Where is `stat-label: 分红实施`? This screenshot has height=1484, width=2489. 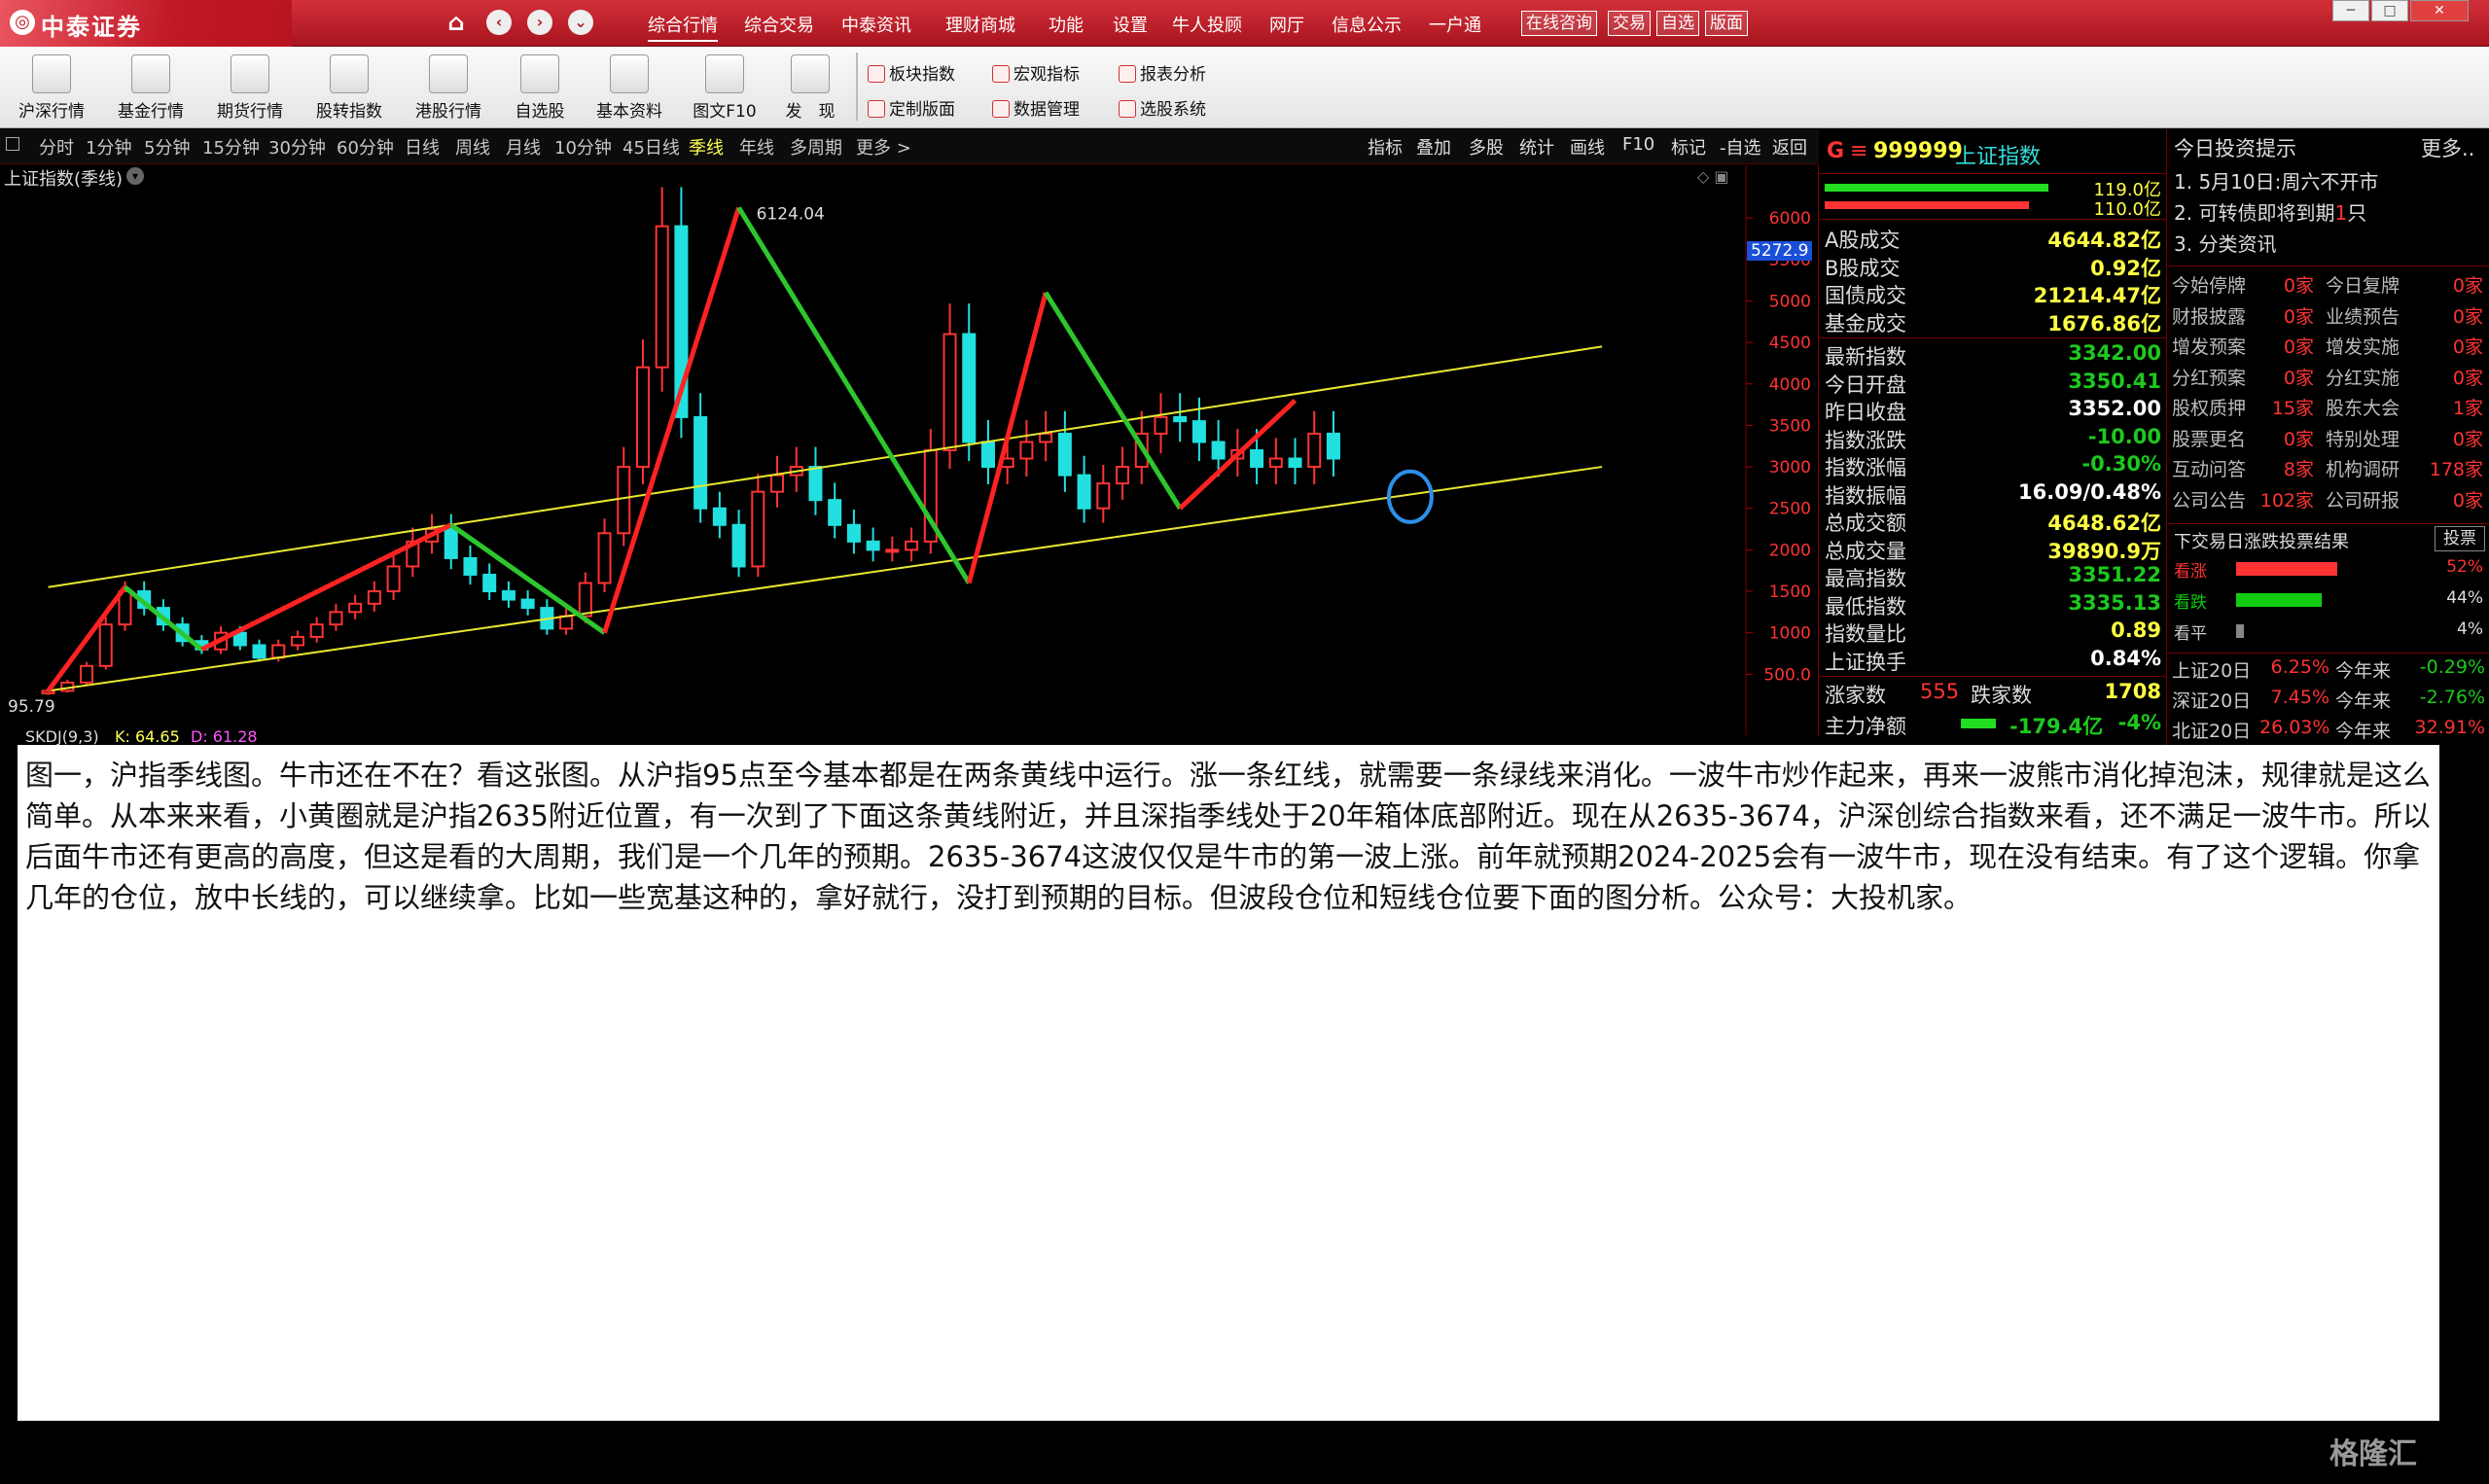 stat-label: 分红实施 is located at coordinates (2363, 377).